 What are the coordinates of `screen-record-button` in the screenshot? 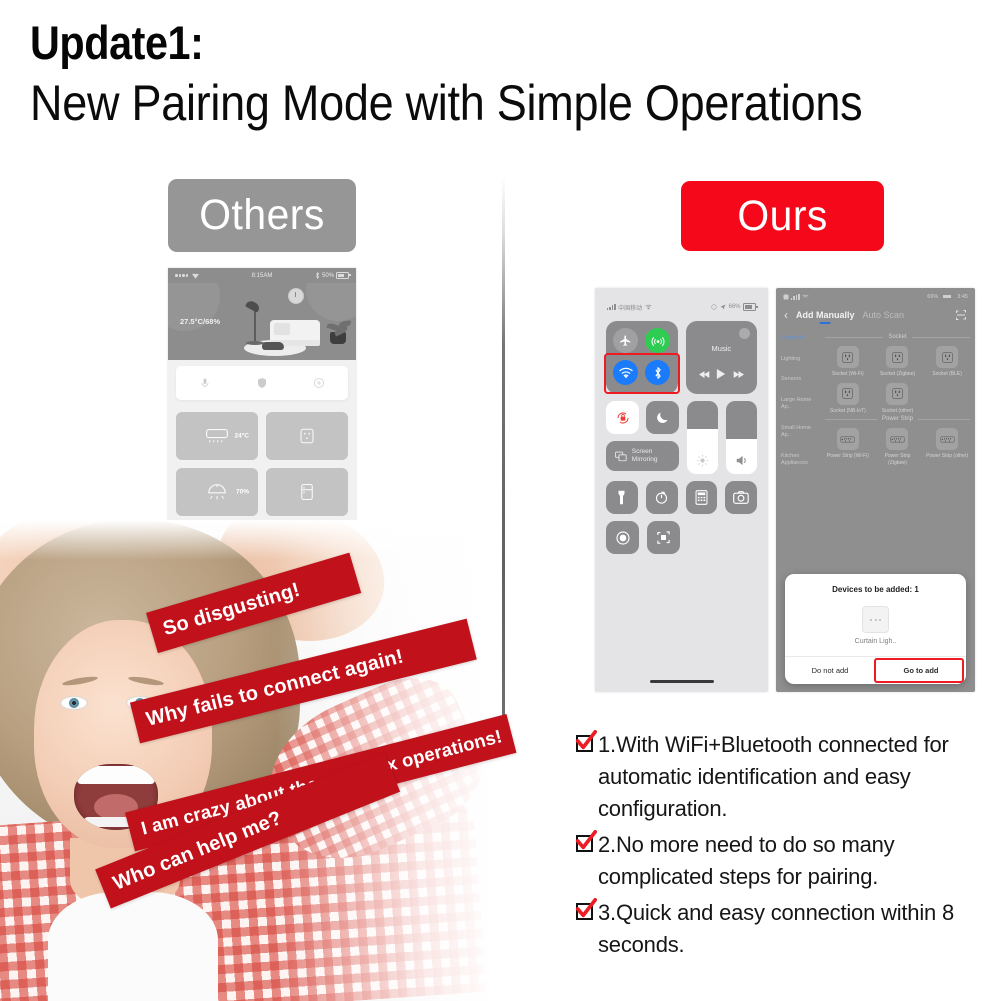 It's located at (622, 537).